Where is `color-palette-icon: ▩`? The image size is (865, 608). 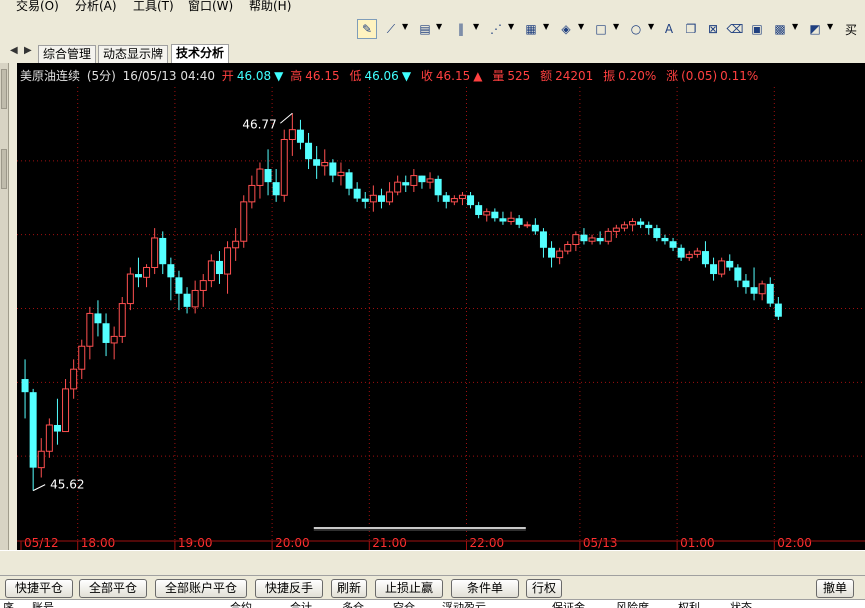 color-palette-icon: ▩ is located at coordinates (780, 29).